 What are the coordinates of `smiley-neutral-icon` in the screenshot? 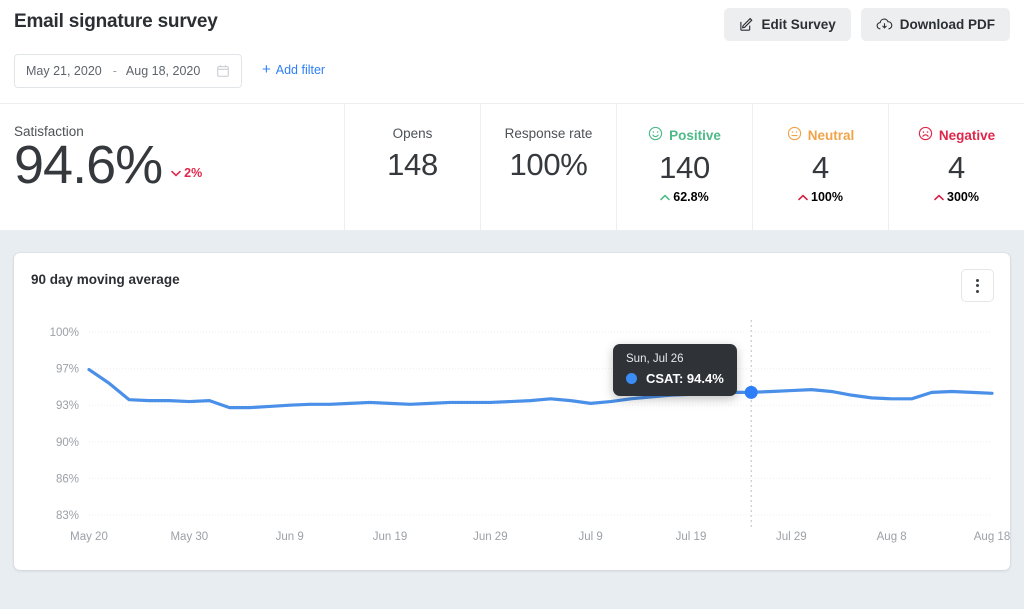 It's located at (794, 135).